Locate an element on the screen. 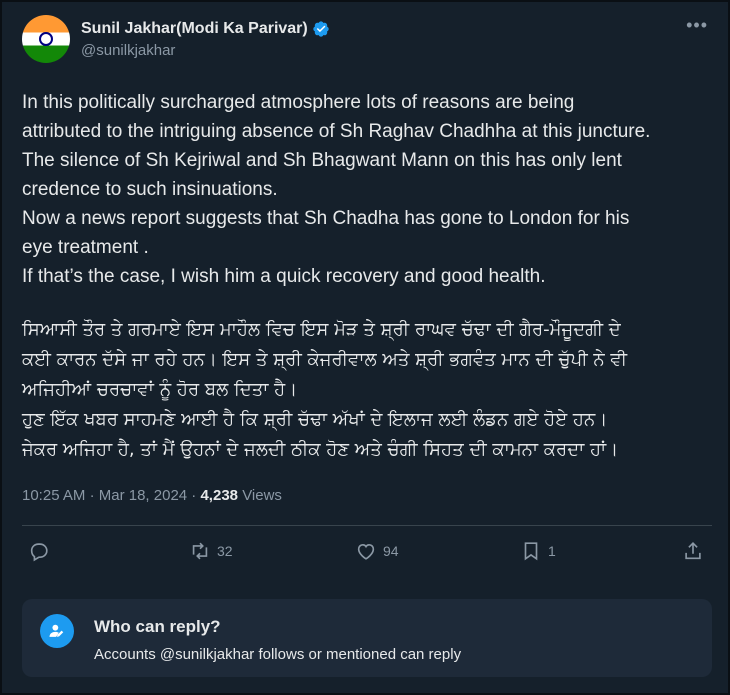 The width and height of the screenshot is (730, 695). tweet-time: 10:25 AM is located at coordinates (53, 495).